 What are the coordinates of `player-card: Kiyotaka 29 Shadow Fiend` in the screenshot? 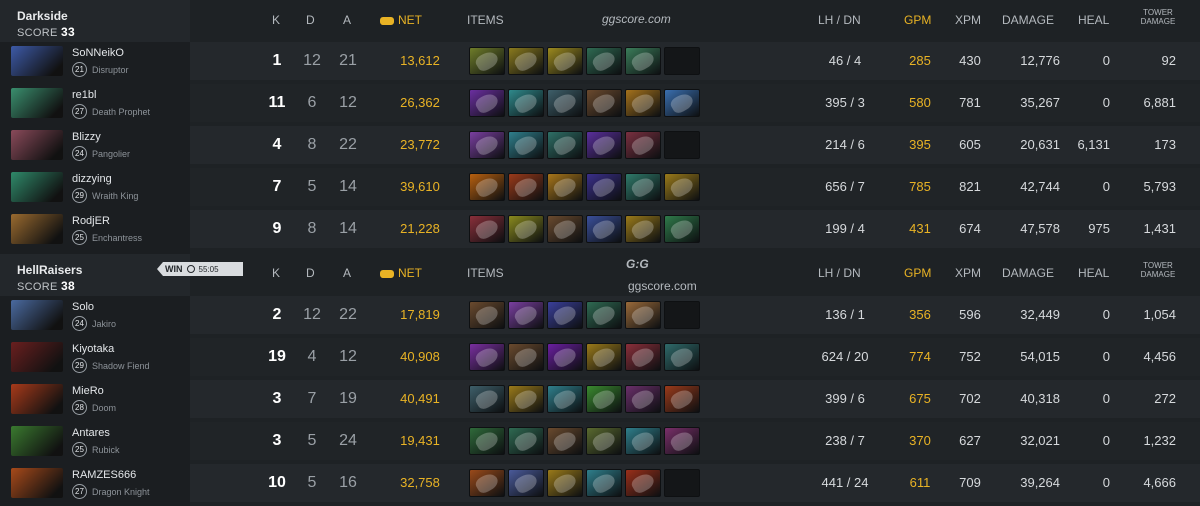 It's located at (95, 357).